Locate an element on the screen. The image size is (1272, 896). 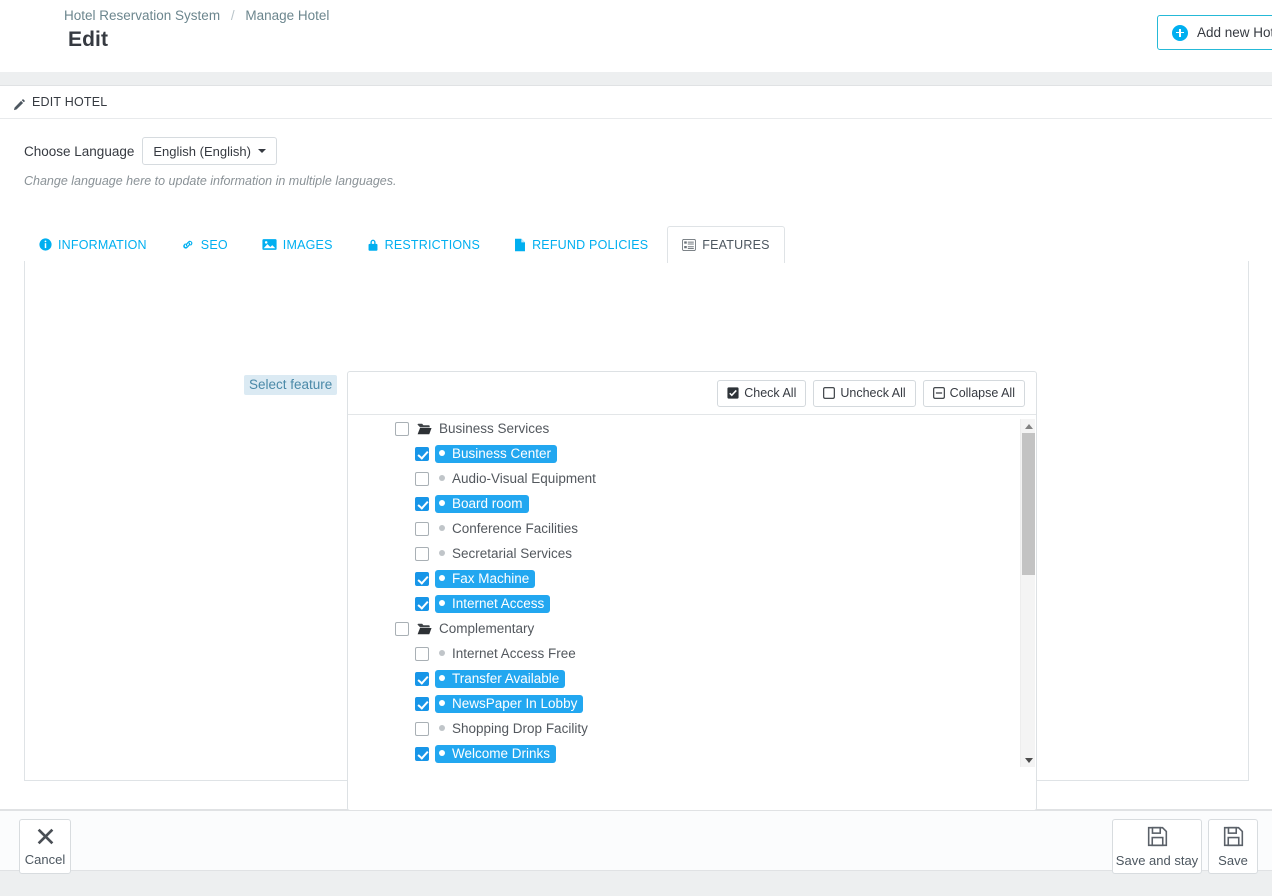
tree-item-row: Internet Access Free is located at coordinates (692, 653).